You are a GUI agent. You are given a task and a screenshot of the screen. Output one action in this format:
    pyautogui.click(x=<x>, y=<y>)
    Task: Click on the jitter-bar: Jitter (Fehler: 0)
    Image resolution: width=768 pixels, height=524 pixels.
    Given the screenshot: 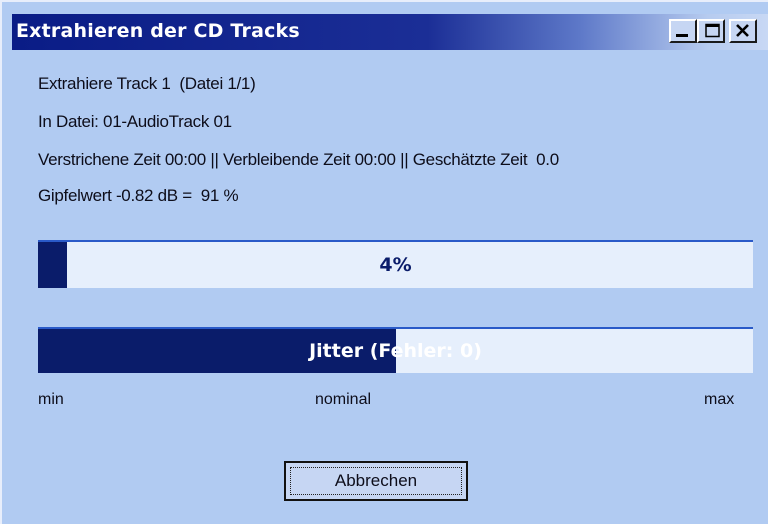 What is the action you would take?
    pyautogui.click(x=395, y=350)
    